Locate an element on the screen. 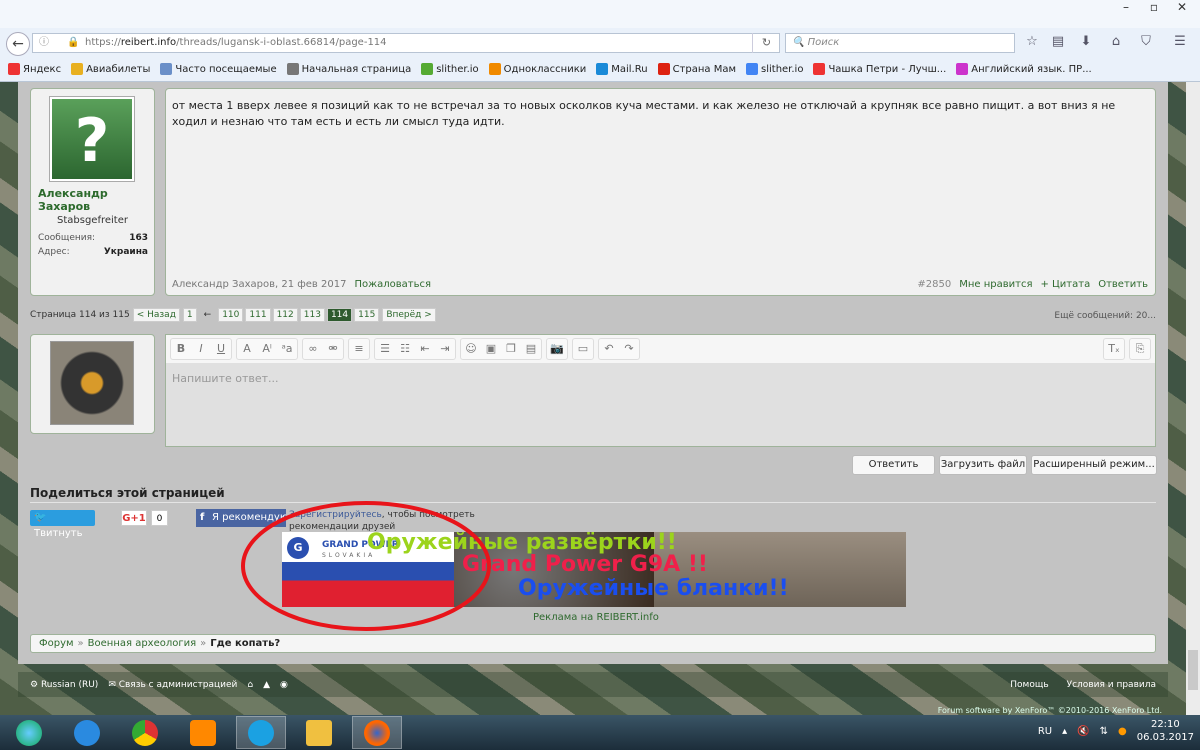  outdent-icon: ⇤ is located at coordinates (425, 349).